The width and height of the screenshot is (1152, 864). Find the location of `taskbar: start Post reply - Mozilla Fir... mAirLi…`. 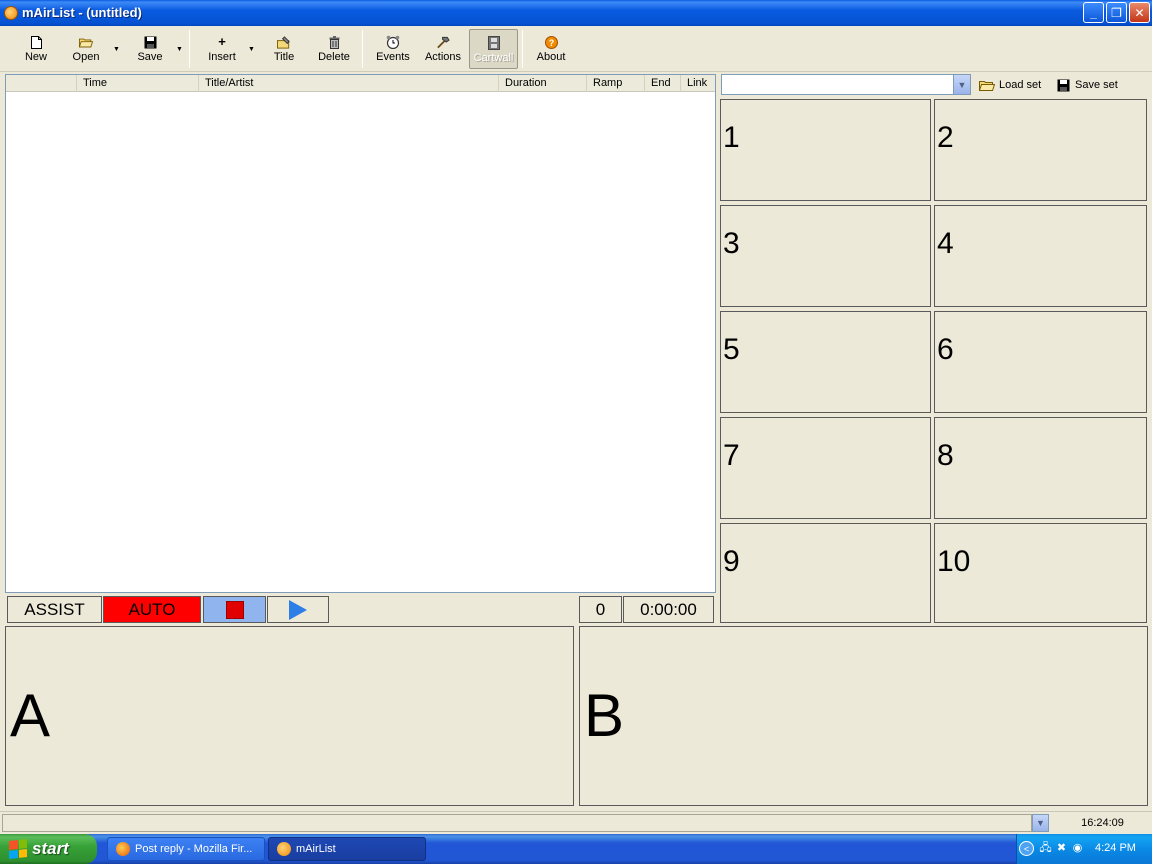

taskbar: start Post reply - Mozilla Fir... mAirLi… is located at coordinates (576, 849).